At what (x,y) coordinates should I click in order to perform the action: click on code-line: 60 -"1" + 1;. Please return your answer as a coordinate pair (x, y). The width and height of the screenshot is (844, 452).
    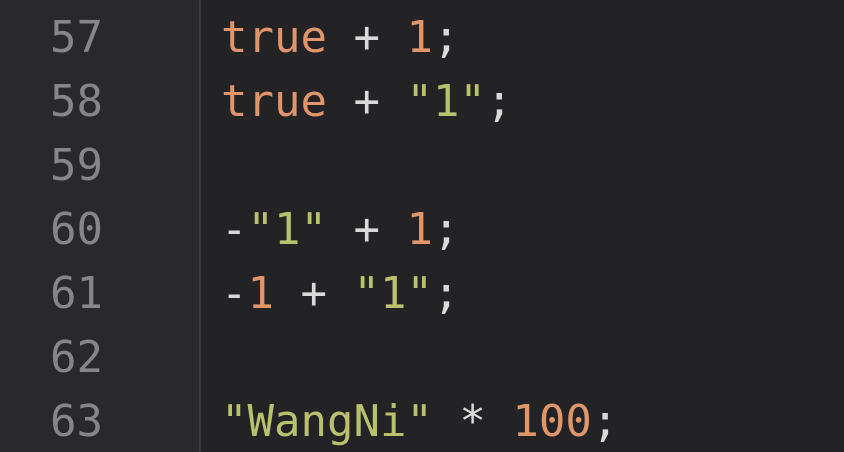
    Looking at the image, I should click on (422, 230).